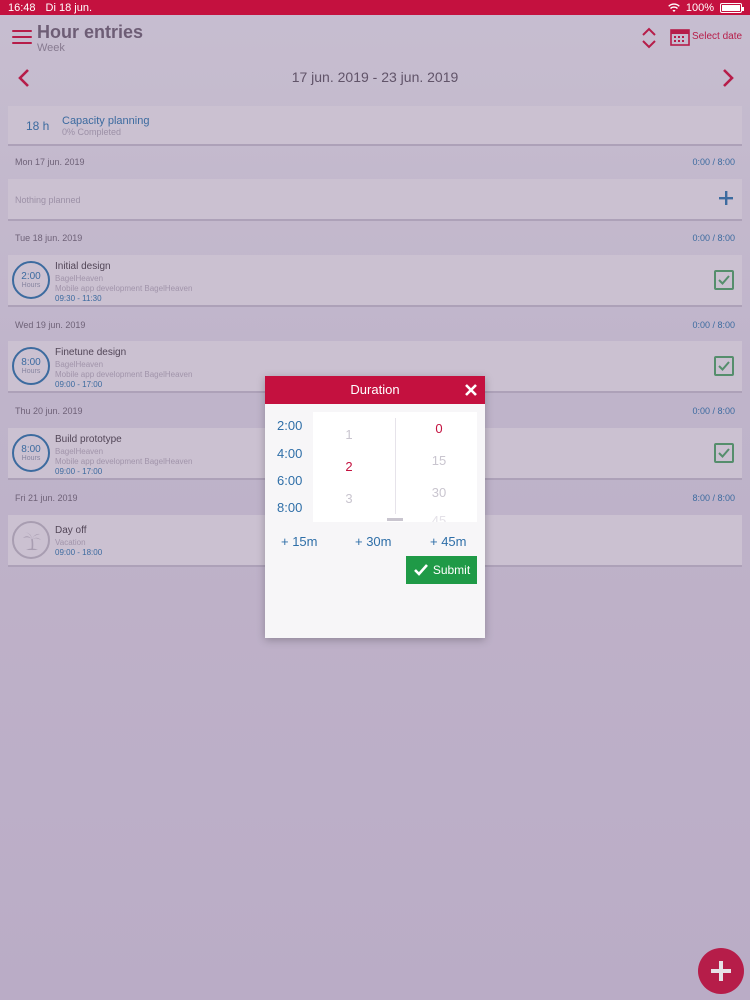 The height and width of the screenshot is (1000, 750). What do you see at coordinates (439, 492) in the screenshot?
I see `minute-option: 30` at bounding box center [439, 492].